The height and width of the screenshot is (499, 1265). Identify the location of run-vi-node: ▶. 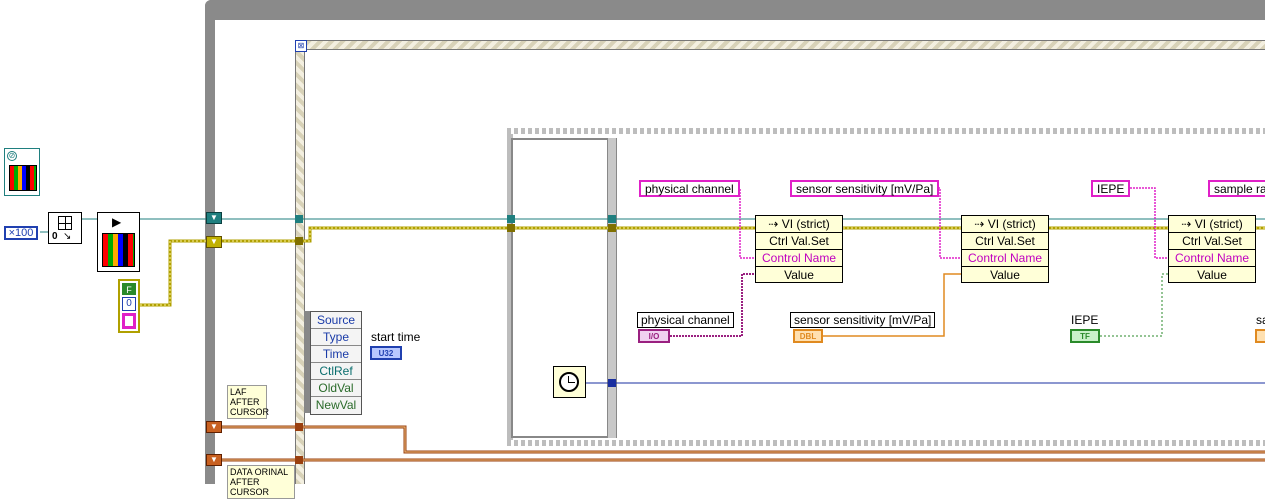
(118, 242).